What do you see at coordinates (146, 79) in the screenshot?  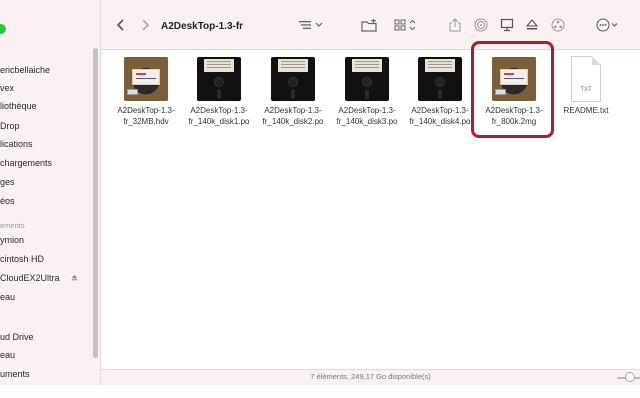 I see `hard-disk-image-icon` at bounding box center [146, 79].